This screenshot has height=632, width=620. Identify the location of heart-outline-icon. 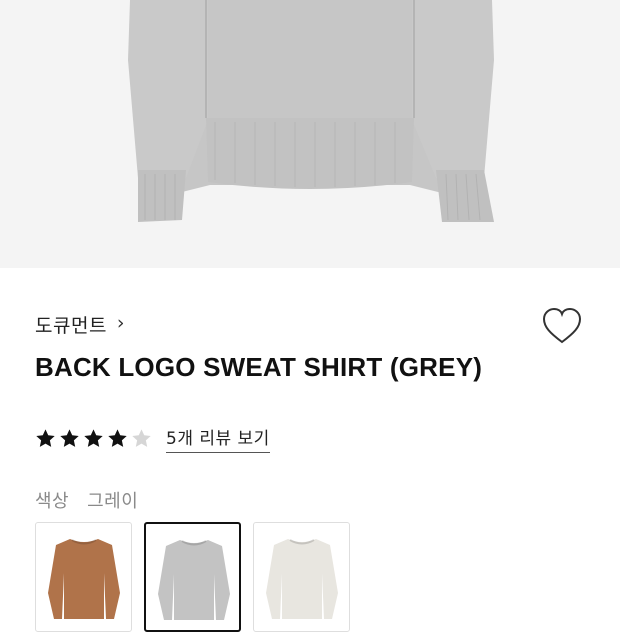
(562, 325).